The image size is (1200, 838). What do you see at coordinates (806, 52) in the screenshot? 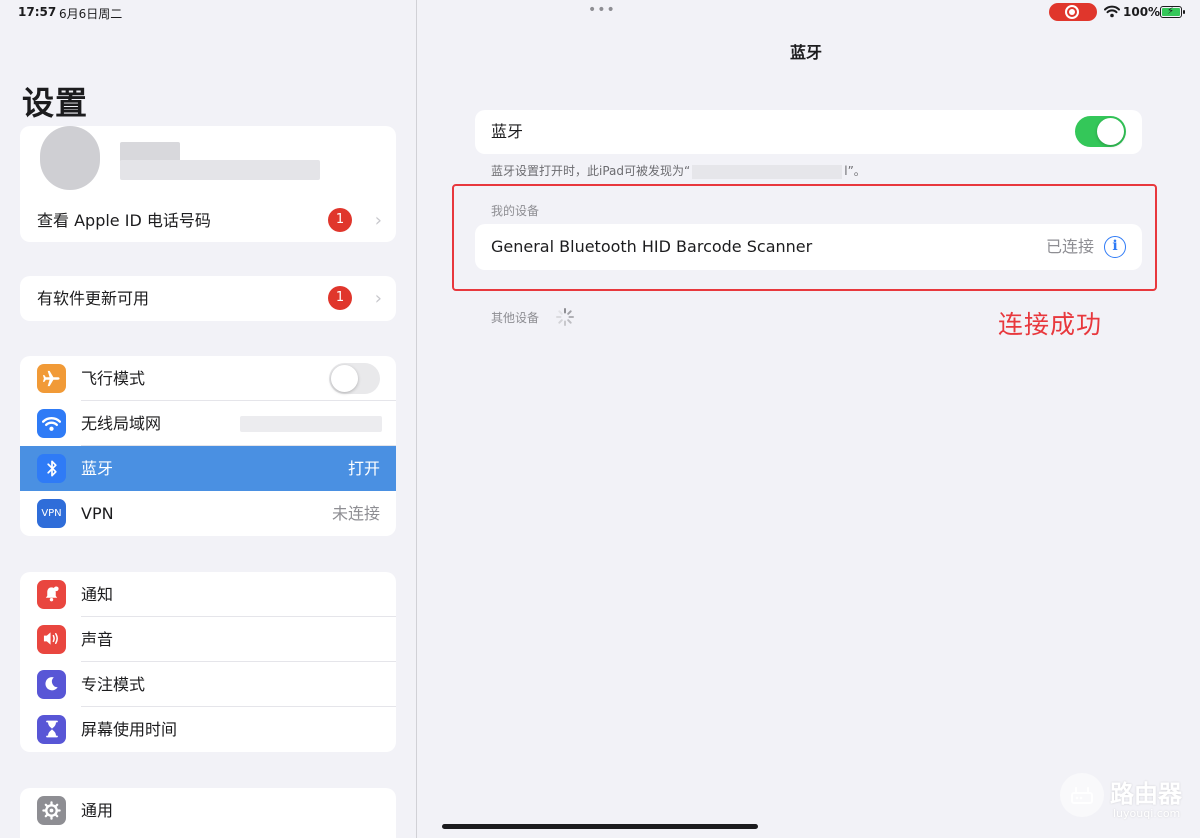
I see `detail-title: 蓝牙` at bounding box center [806, 52].